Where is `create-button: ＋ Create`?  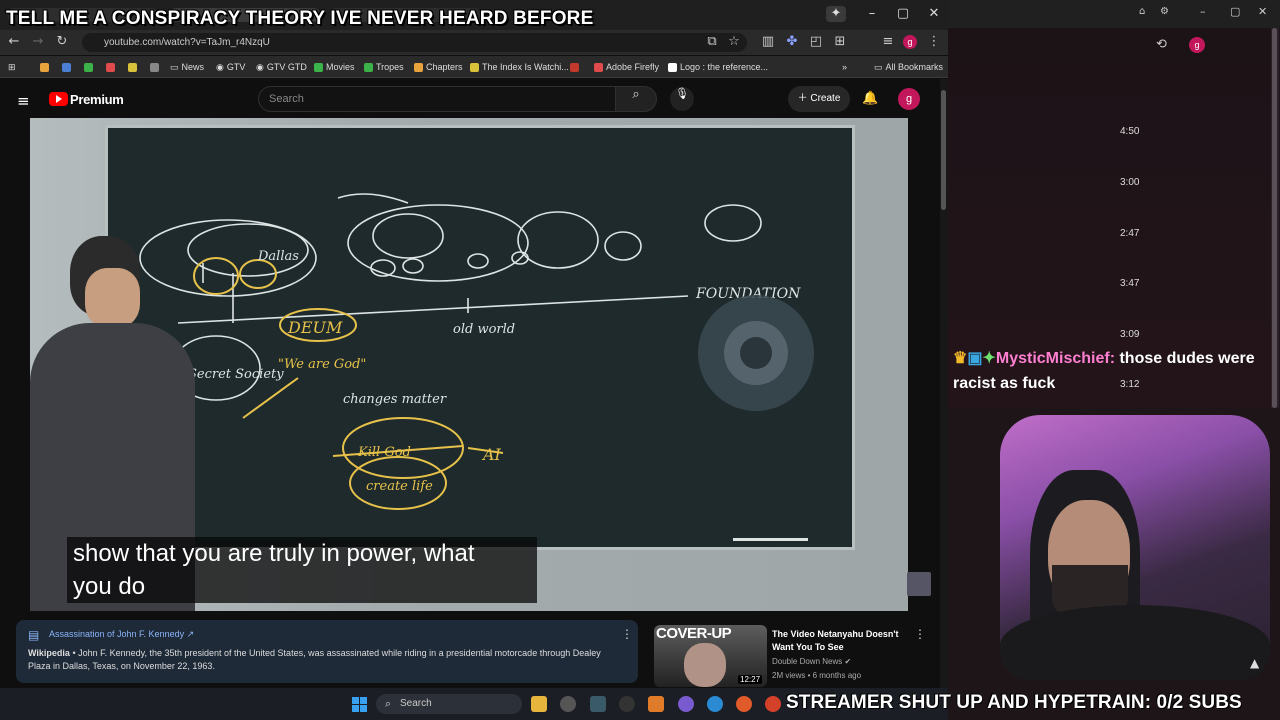 create-button: ＋ Create is located at coordinates (819, 99).